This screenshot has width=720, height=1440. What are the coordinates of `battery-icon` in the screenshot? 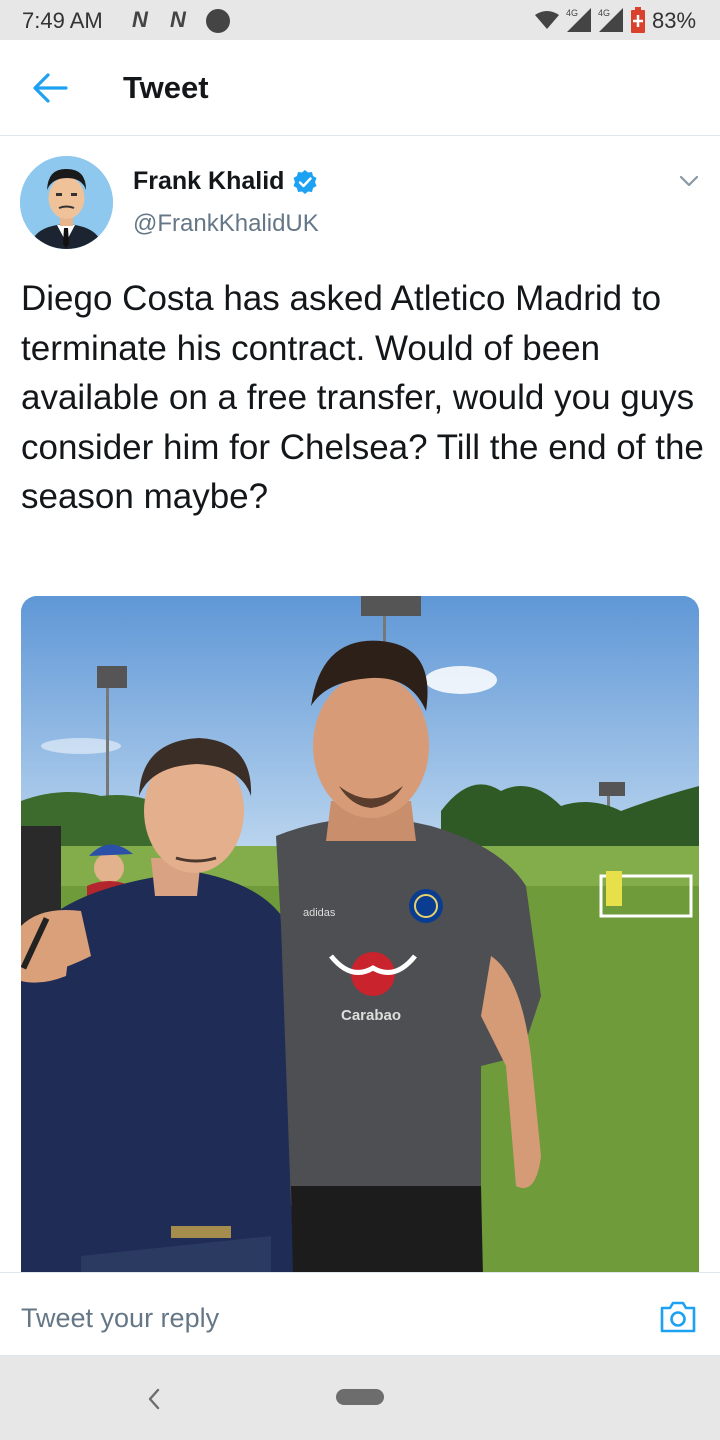 It's located at (638, 20).